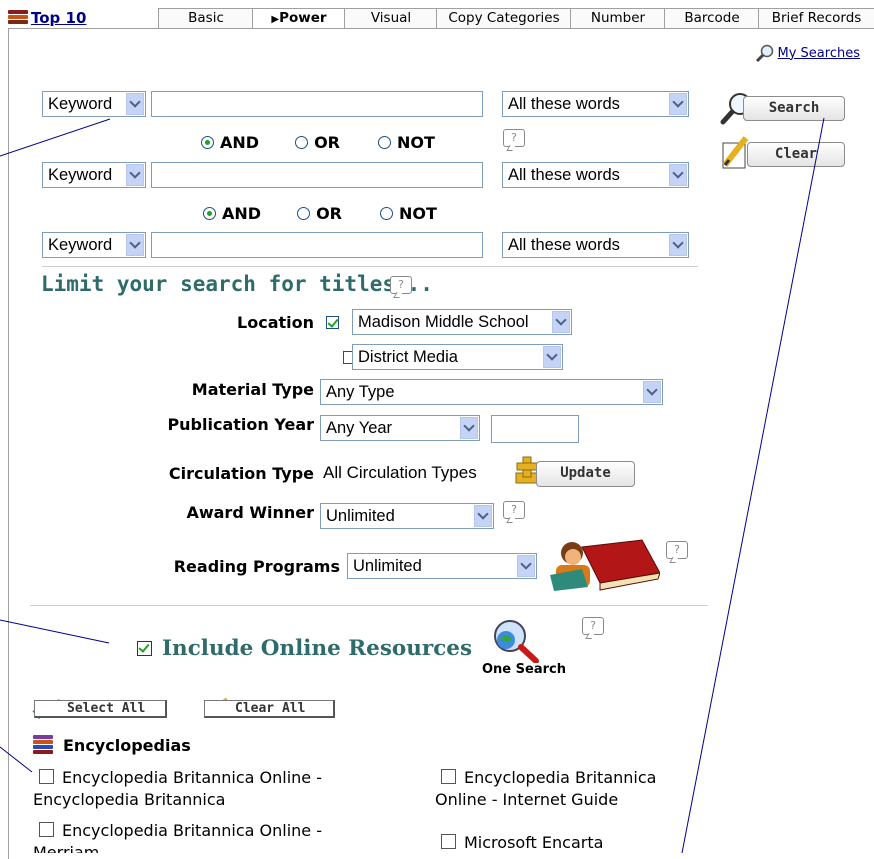 The width and height of the screenshot is (874, 859). I want to click on one-search-label: One Search, so click(524, 669).